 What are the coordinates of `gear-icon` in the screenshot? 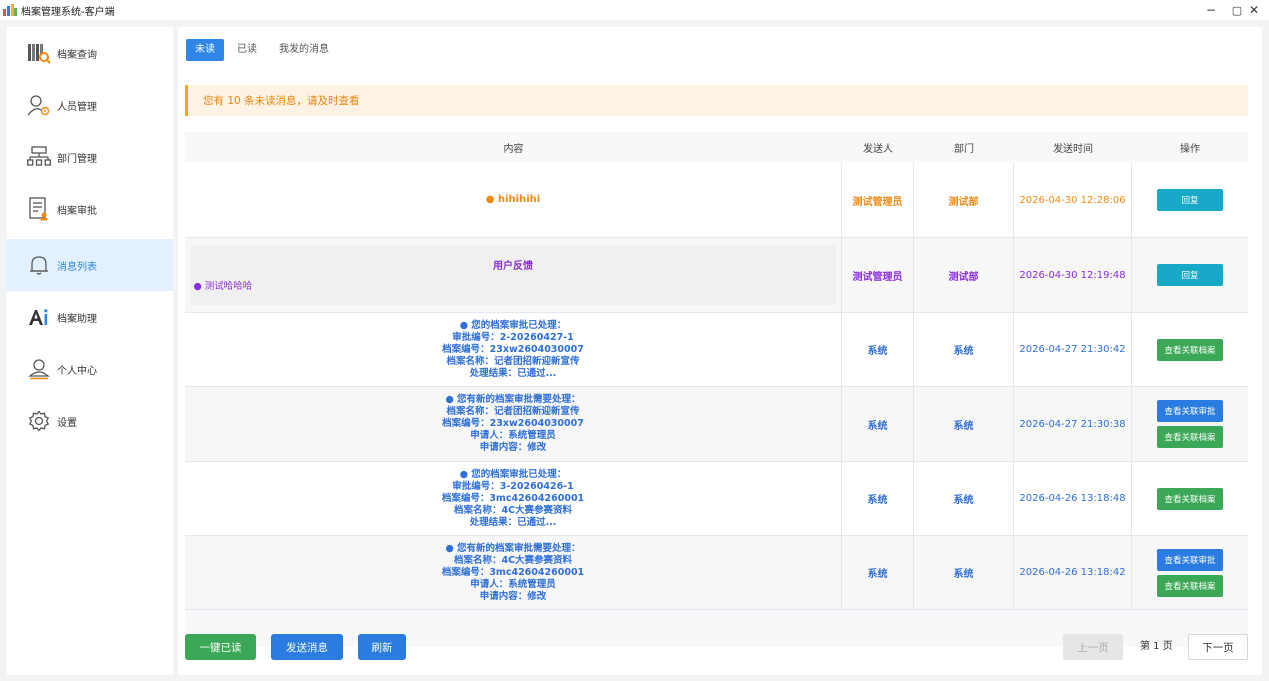 It's located at (39, 421).